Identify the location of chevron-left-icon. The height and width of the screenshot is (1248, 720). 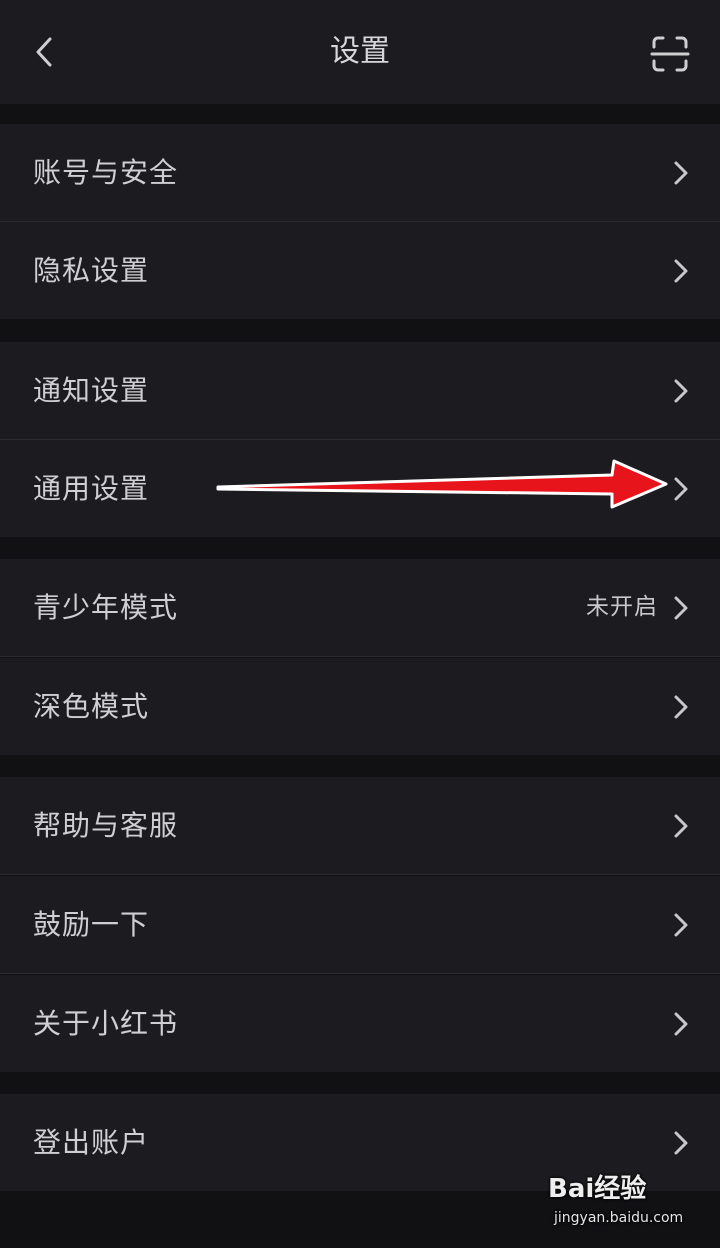
(44, 52).